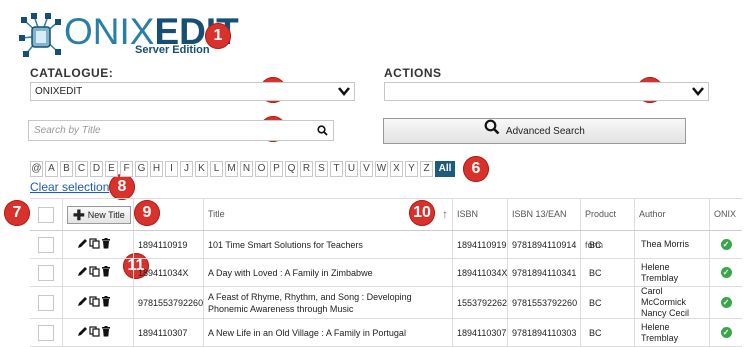  What do you see at coordinates (327, 272) in the screenshot?
I see `row-title: A Day with Loved : A Family in Zimbabwe` at bounding box center [327, 272].